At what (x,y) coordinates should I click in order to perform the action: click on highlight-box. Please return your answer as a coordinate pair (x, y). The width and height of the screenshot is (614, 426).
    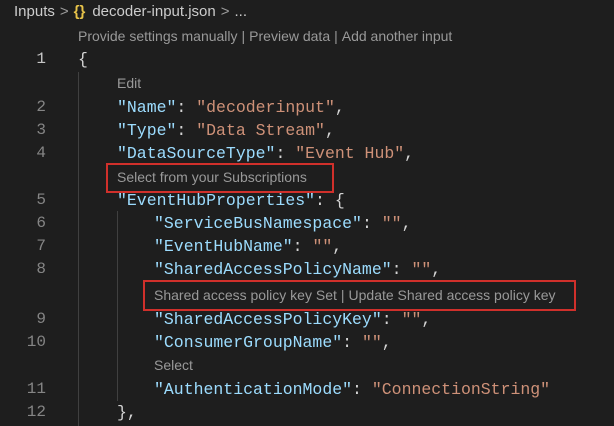
    Looking at the image, I should click on (359, 295).